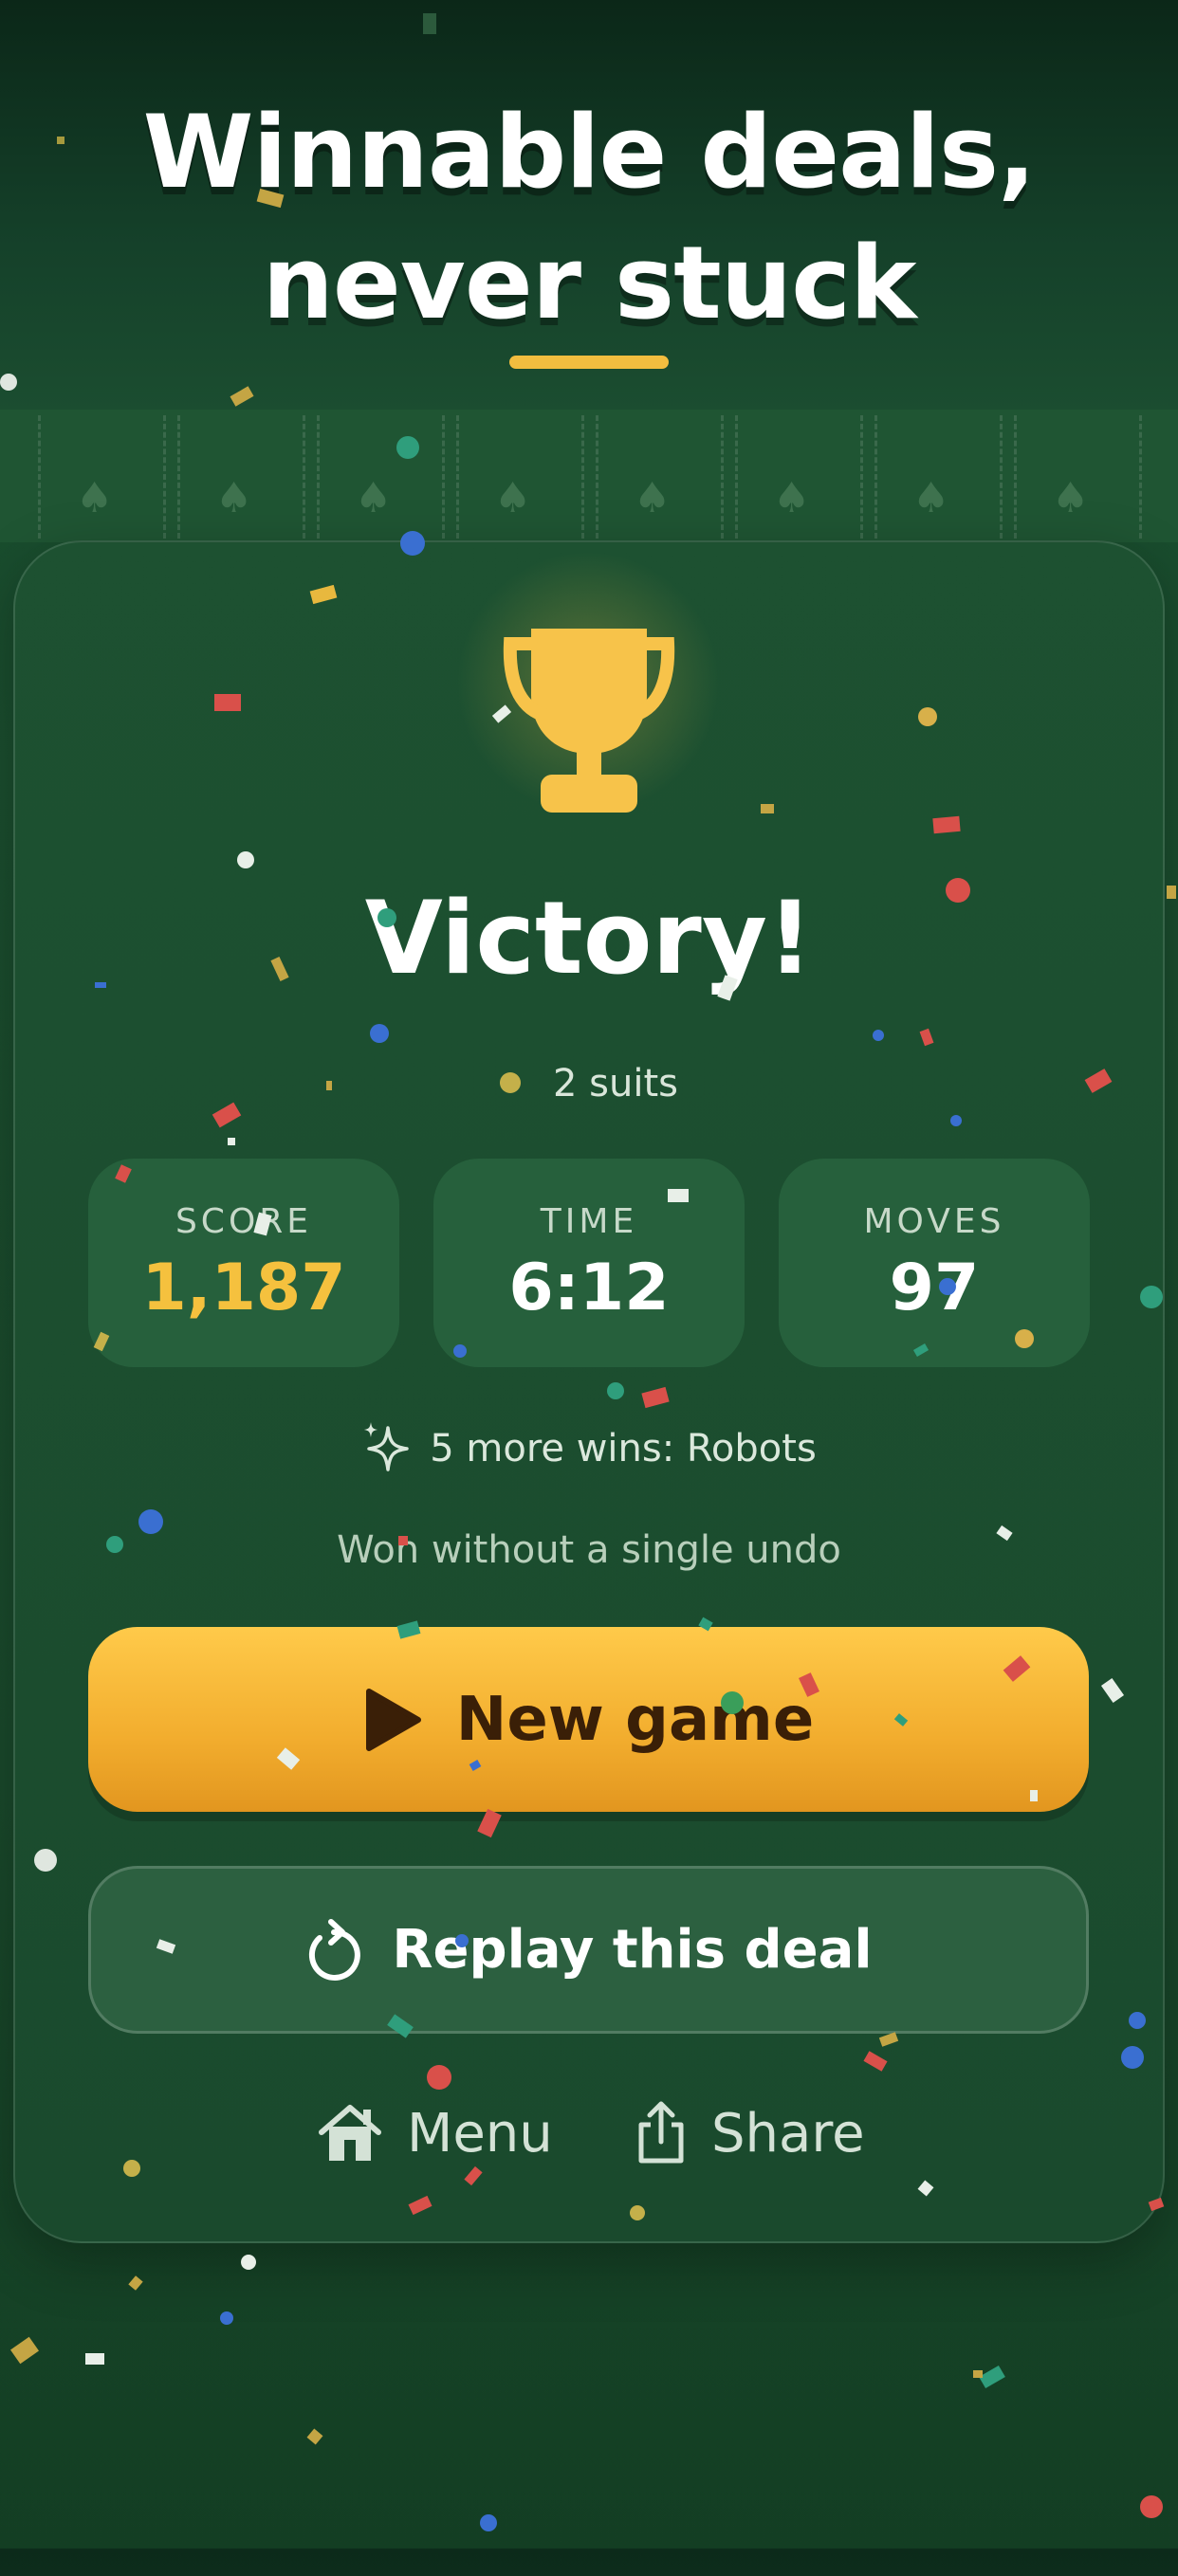 The image size is (1178, 2576). Describe the element at coordinates (635, 1719) in the screenshot. I see `new-game-label: New game` at that location.